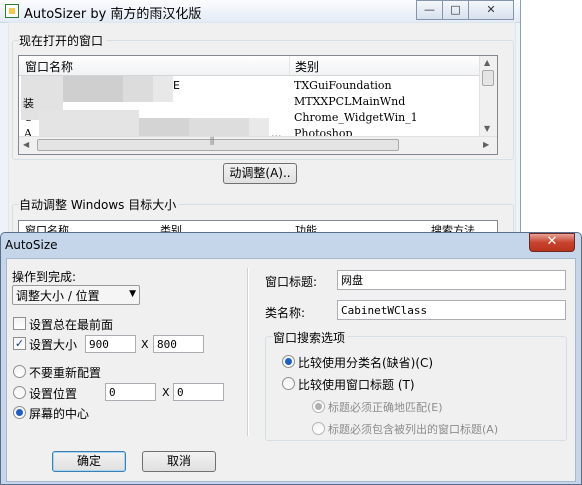  What do you see at coordinates (63, 40) in the screenshot?
I see `open-windows-group-title: 现在打开的窗口` at bounding box center [63, 40].